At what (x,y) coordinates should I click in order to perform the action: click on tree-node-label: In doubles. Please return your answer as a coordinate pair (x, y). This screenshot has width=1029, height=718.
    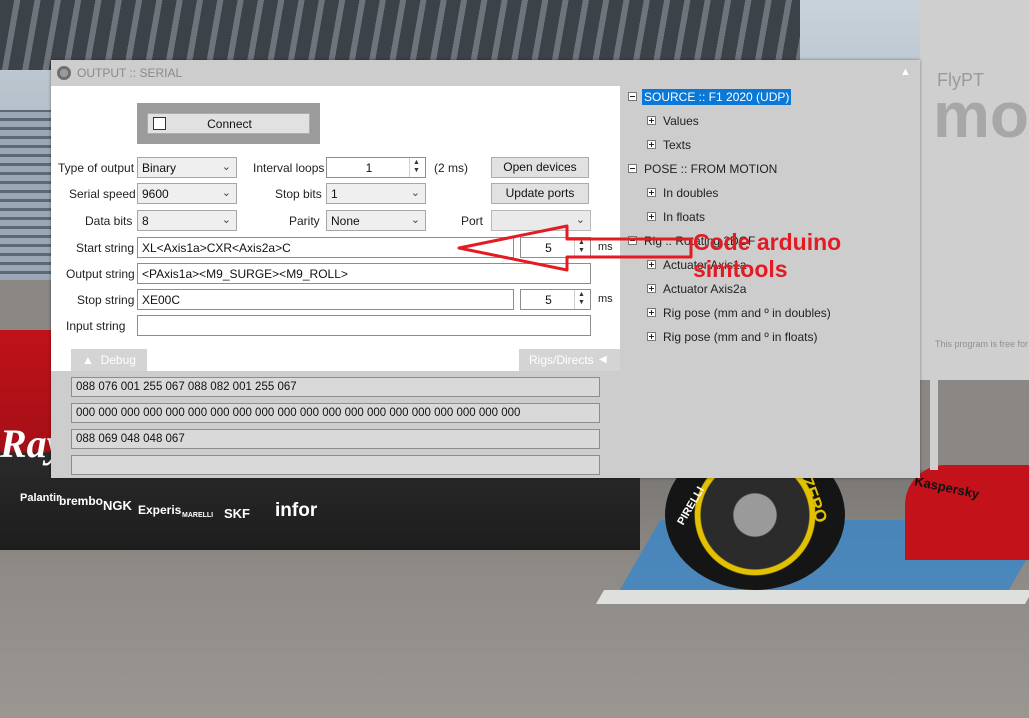
    Looking at the image, I should click on (691, 193).